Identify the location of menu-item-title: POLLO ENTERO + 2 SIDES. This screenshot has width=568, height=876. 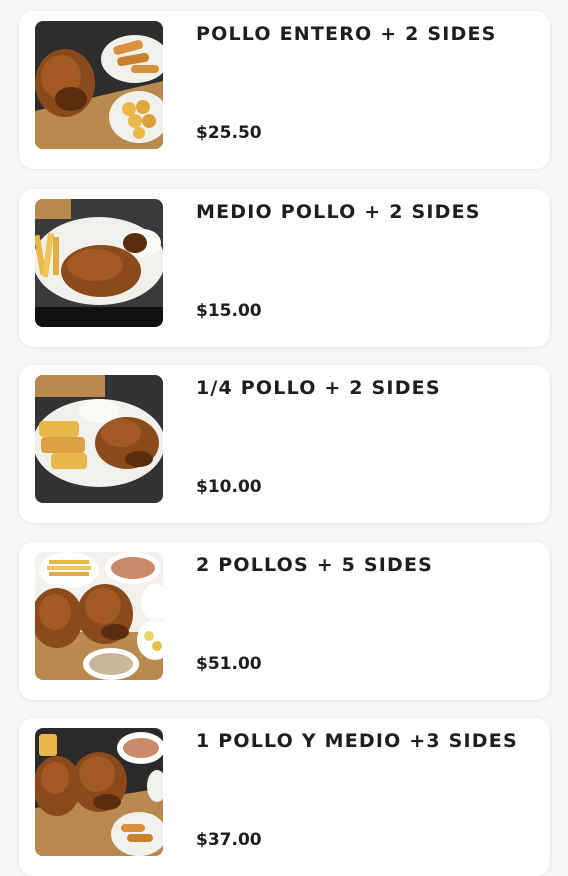
(346, 34).